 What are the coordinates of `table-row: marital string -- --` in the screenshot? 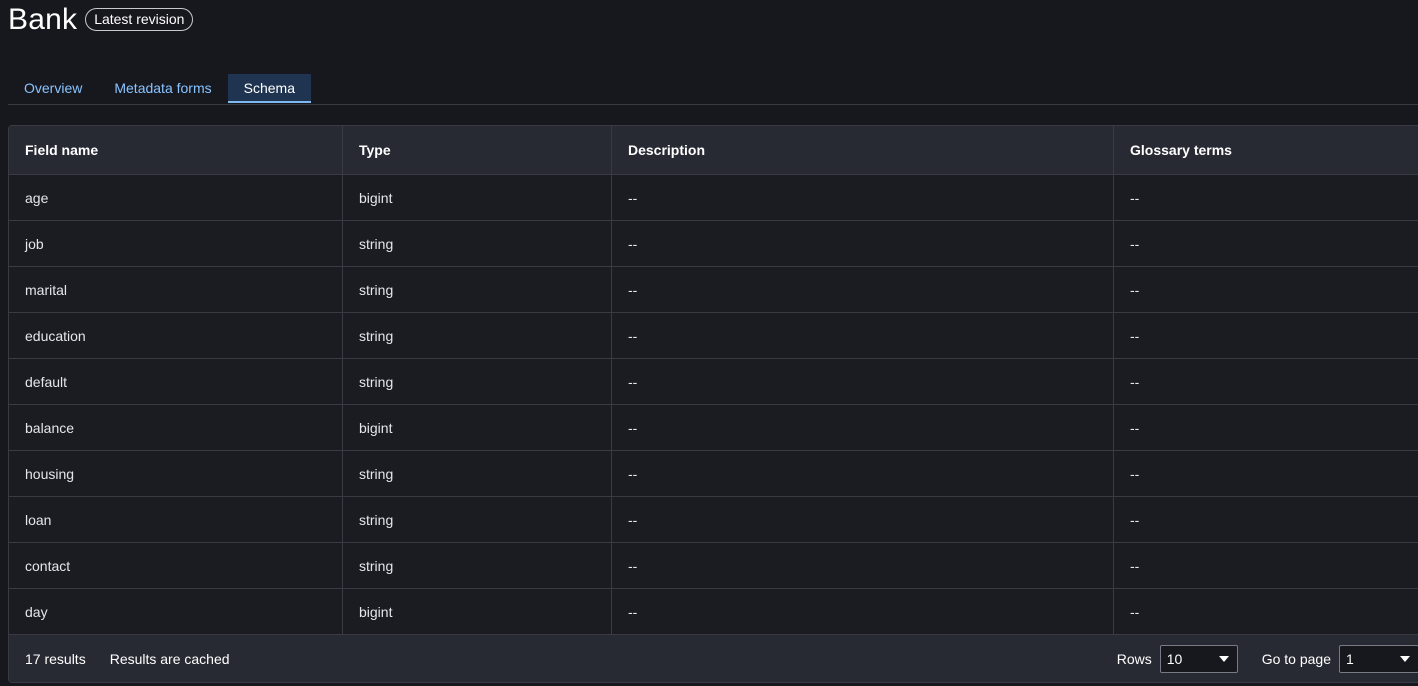 It's located at (713, 289).